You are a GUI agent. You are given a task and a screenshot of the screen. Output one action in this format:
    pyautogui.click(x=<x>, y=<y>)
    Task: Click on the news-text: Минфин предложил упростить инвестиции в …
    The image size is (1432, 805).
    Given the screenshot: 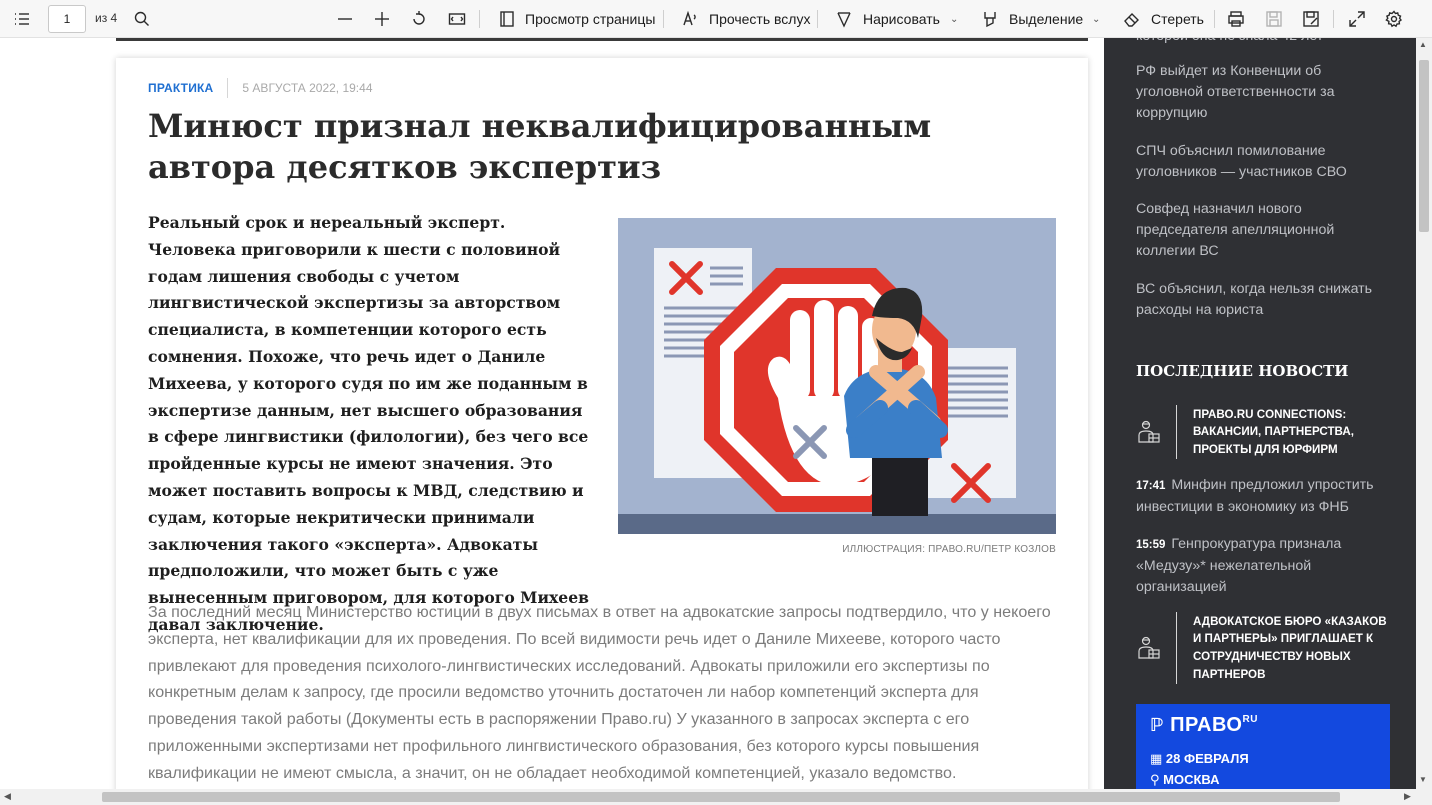 What is the action you would take?
    pyautogui.click(x=1255, y=496)
    